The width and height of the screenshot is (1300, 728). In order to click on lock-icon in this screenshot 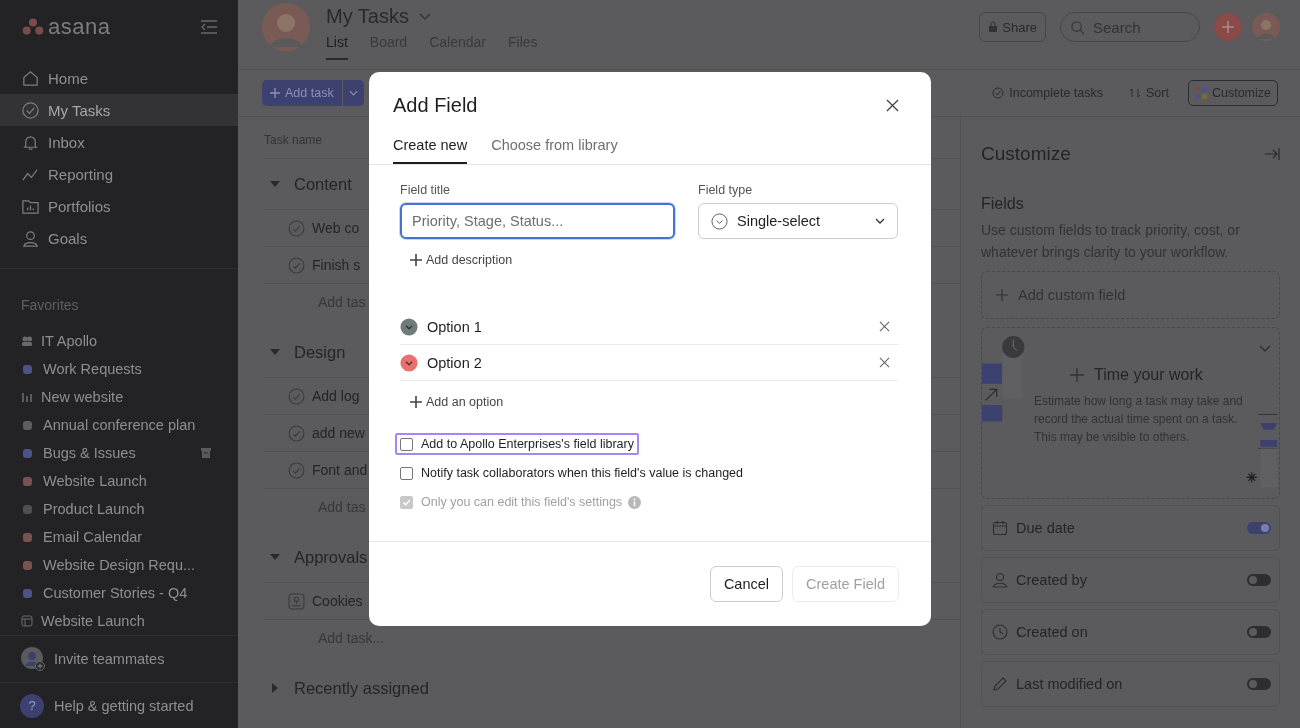, I will do `click(993, 27)`.